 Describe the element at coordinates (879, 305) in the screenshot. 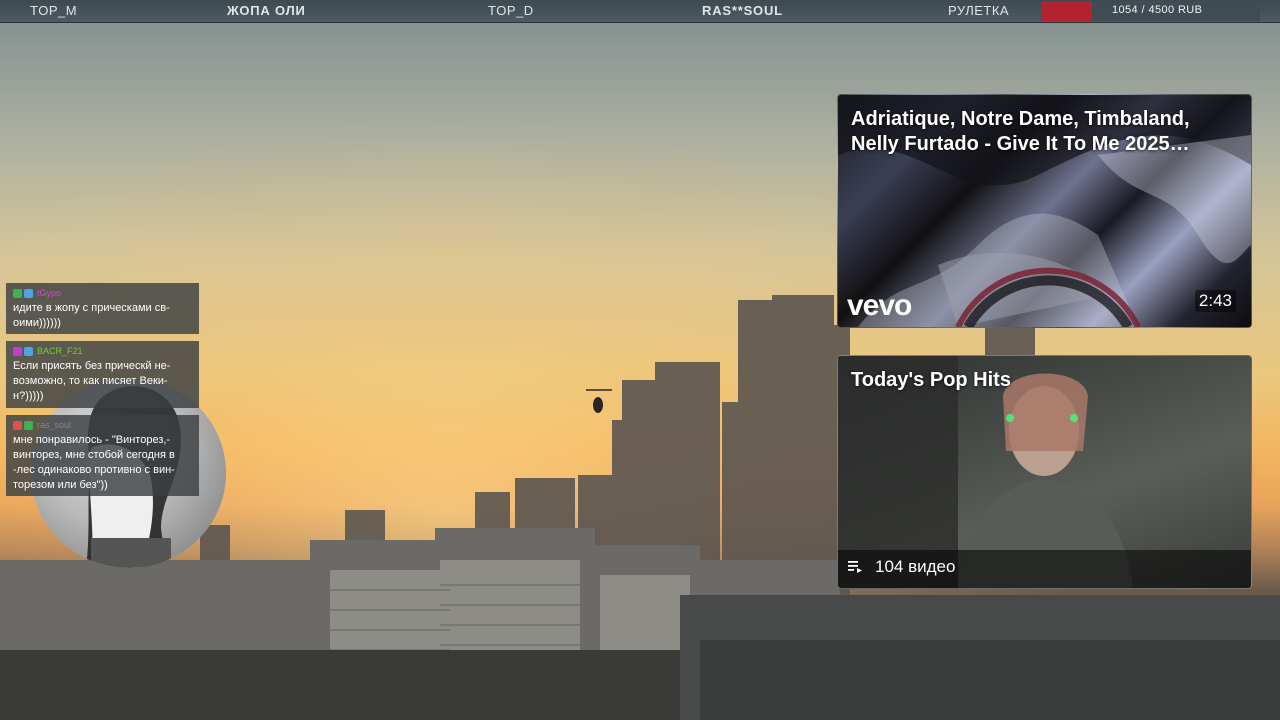

I see `vevo-logo: vevo` at that location.